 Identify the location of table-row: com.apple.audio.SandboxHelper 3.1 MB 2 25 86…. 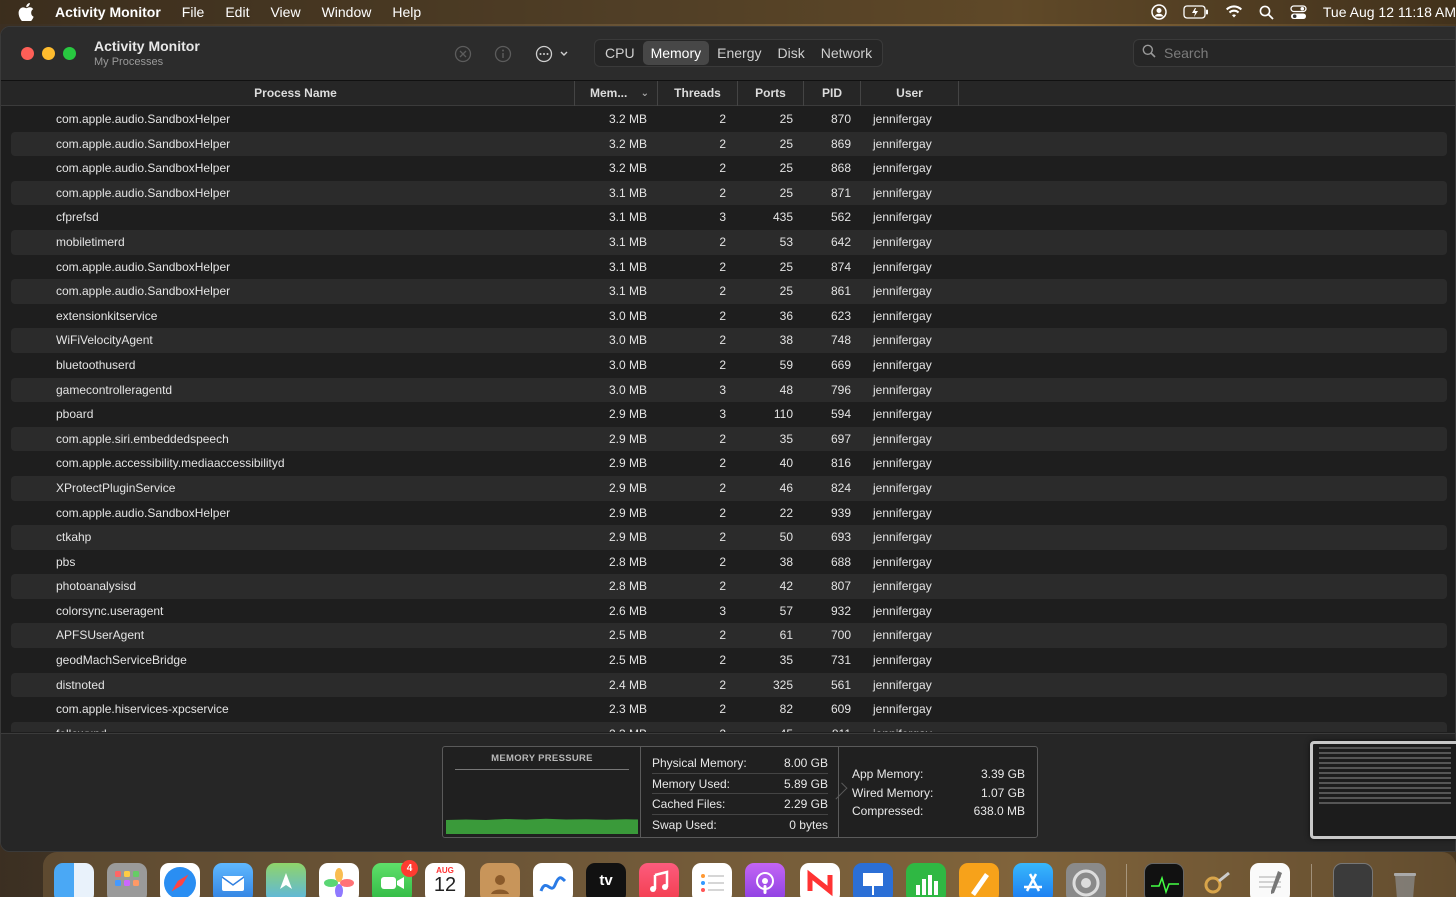
(729, 291).